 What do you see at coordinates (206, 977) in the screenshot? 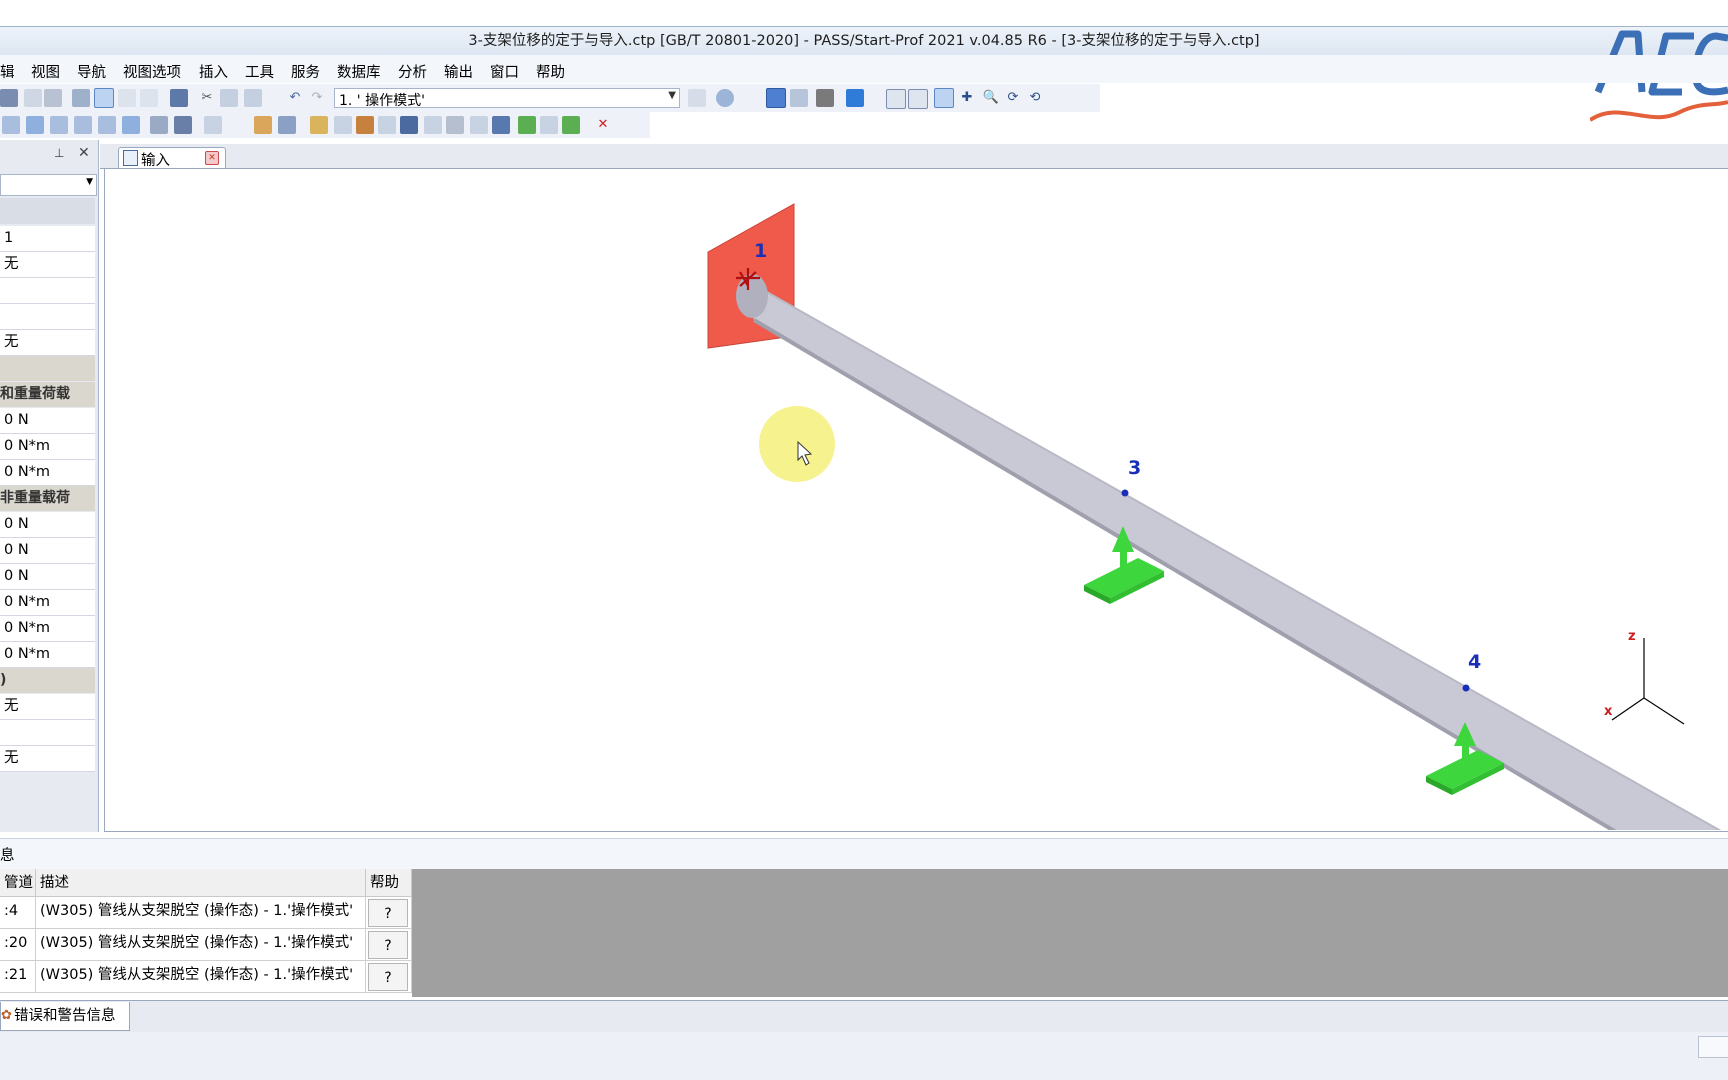
I see `message-row: :21 (W305) 管线从支架脱空 (操作态) - 1.'操作模式'?` at bounding box center [206, 977].